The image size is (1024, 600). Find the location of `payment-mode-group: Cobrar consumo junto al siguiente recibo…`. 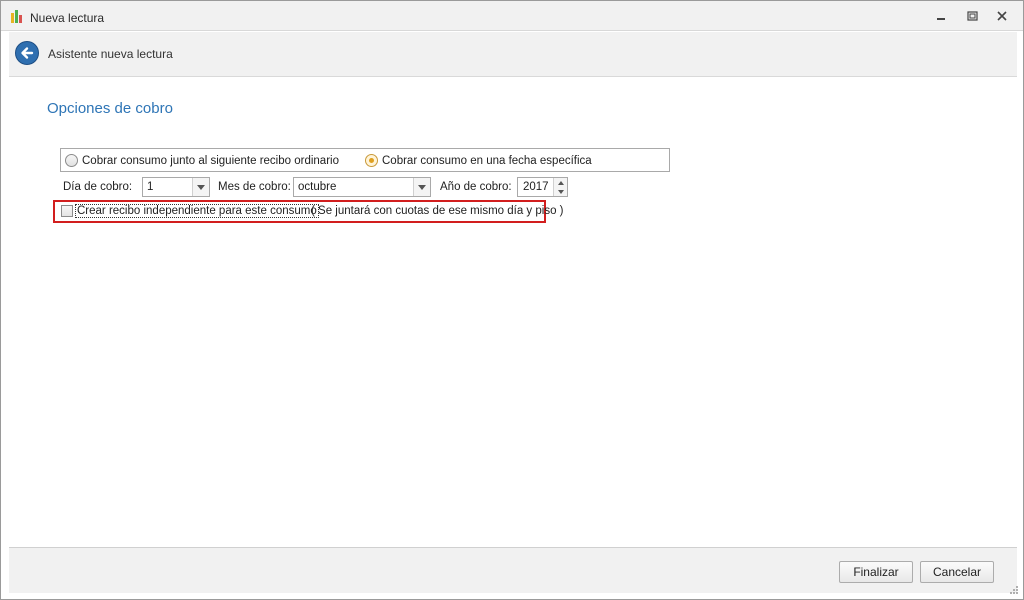

payment-mode-group: Cobrar consumo junto al siguiente recibo… is located at coordinates (365, 160).